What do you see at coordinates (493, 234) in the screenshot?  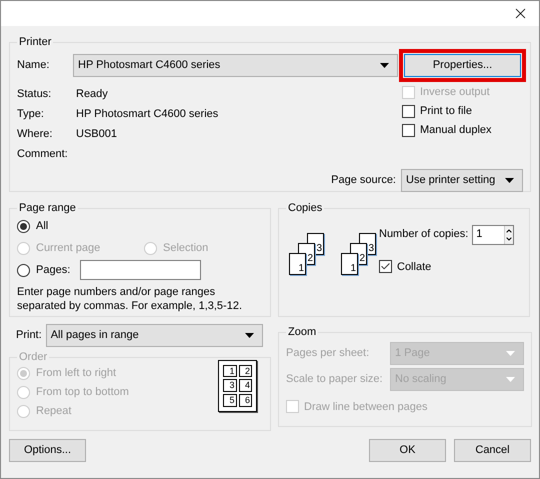 I see `copies-spinner: 1` at bounding box center [493, 234].